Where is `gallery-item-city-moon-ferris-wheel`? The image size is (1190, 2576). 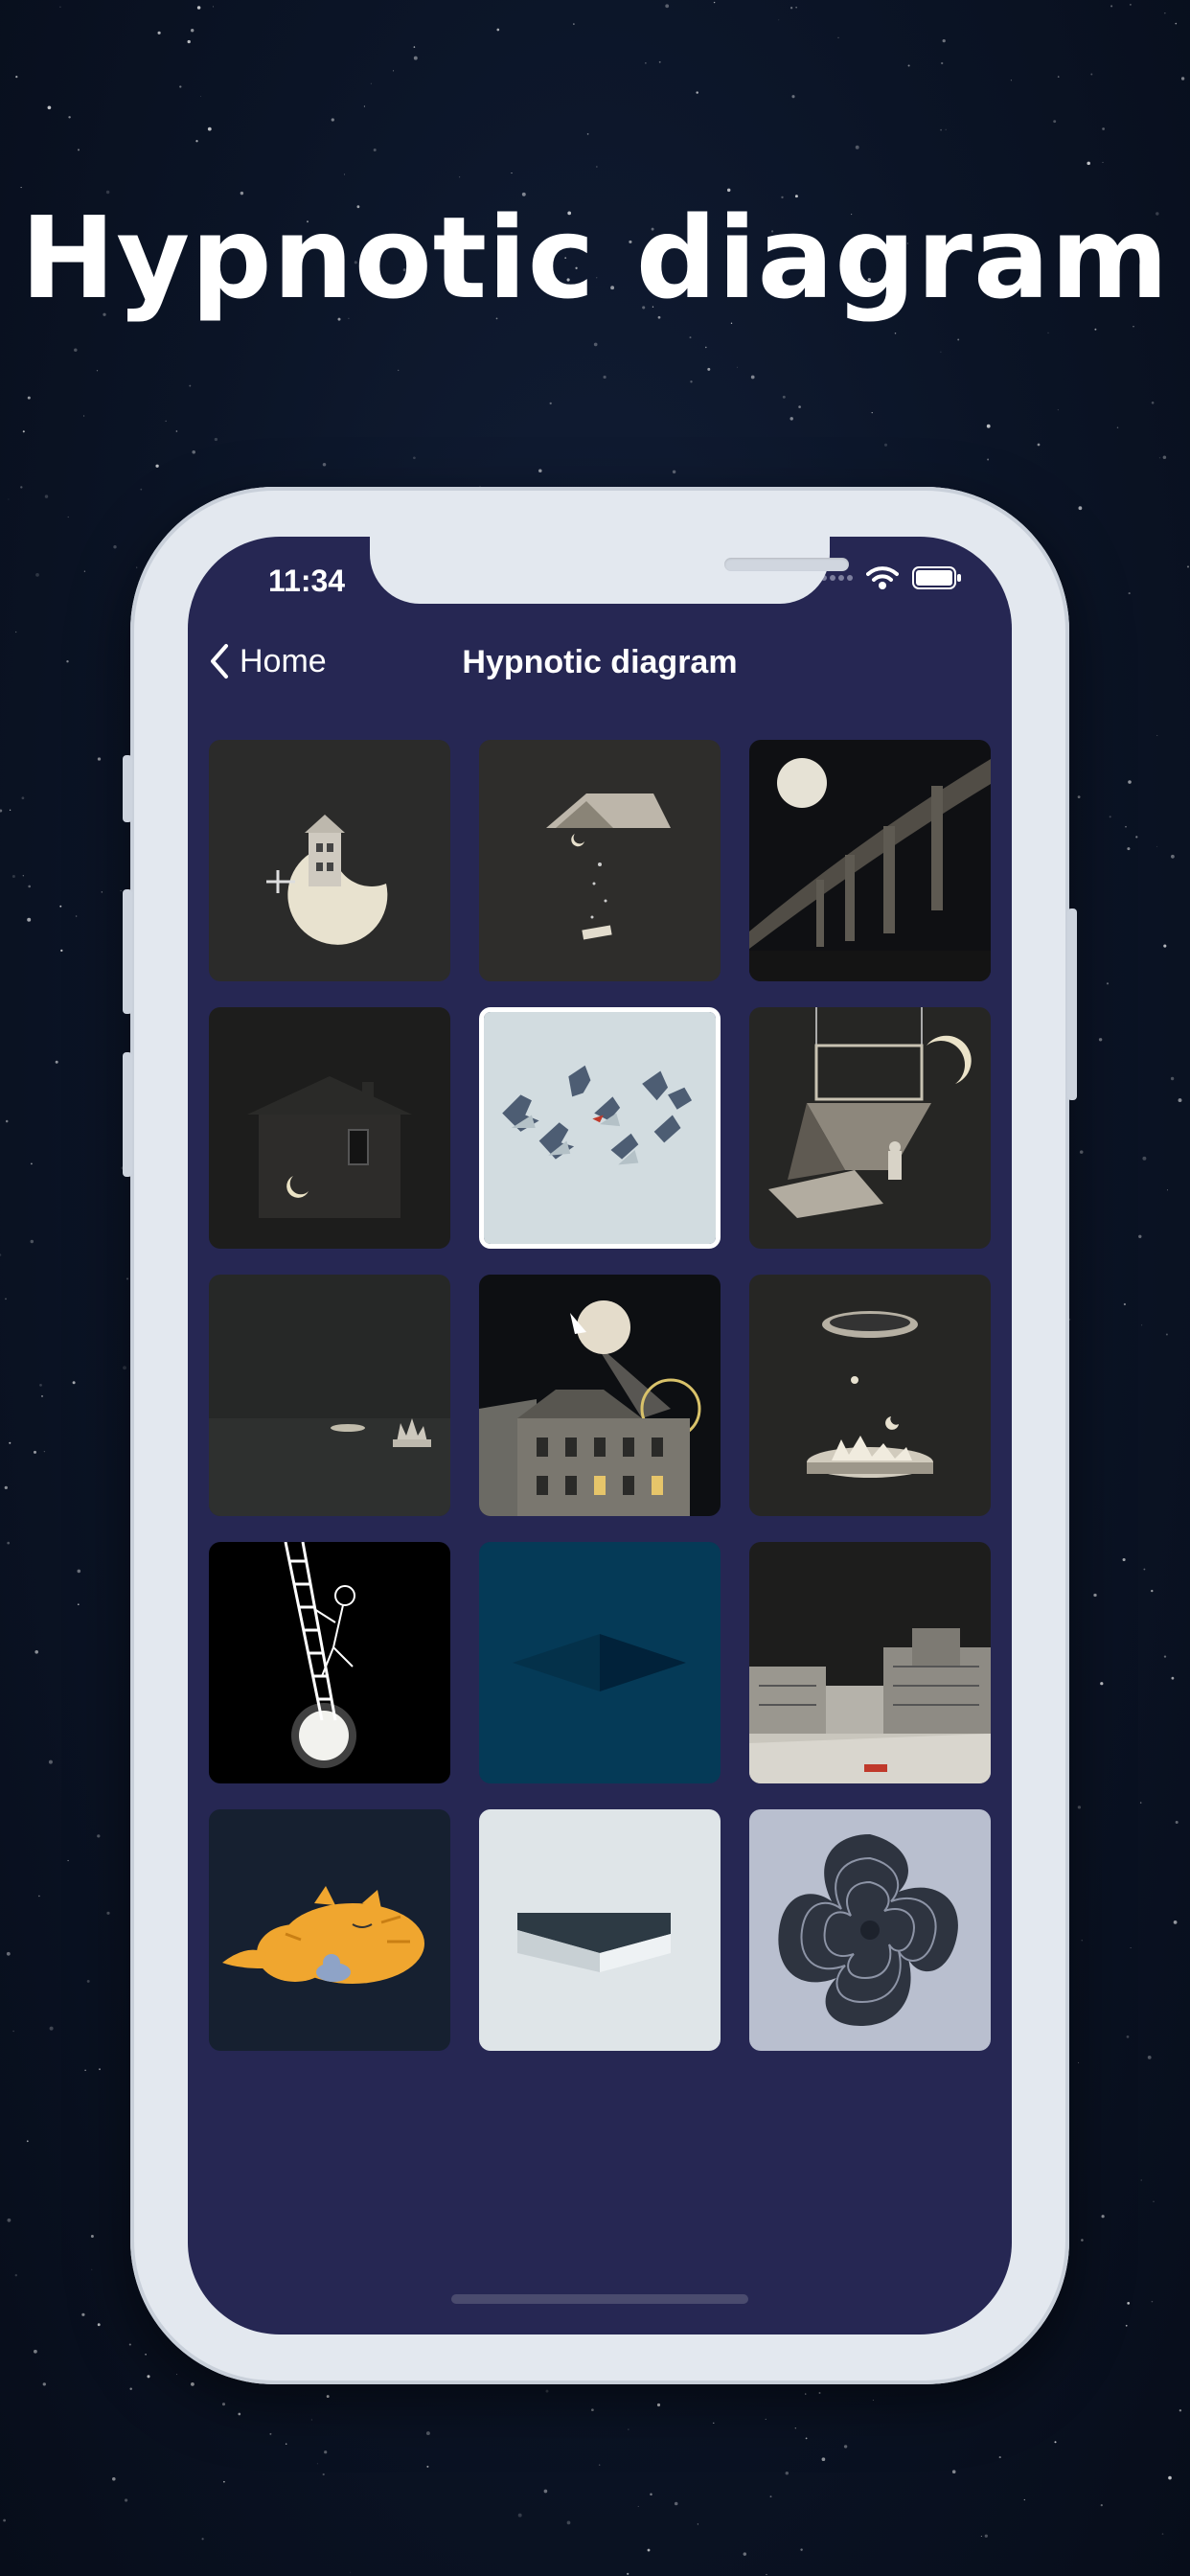
gallery-item-city-moon-ferris-wheel is located at coordinates (600, 1395).